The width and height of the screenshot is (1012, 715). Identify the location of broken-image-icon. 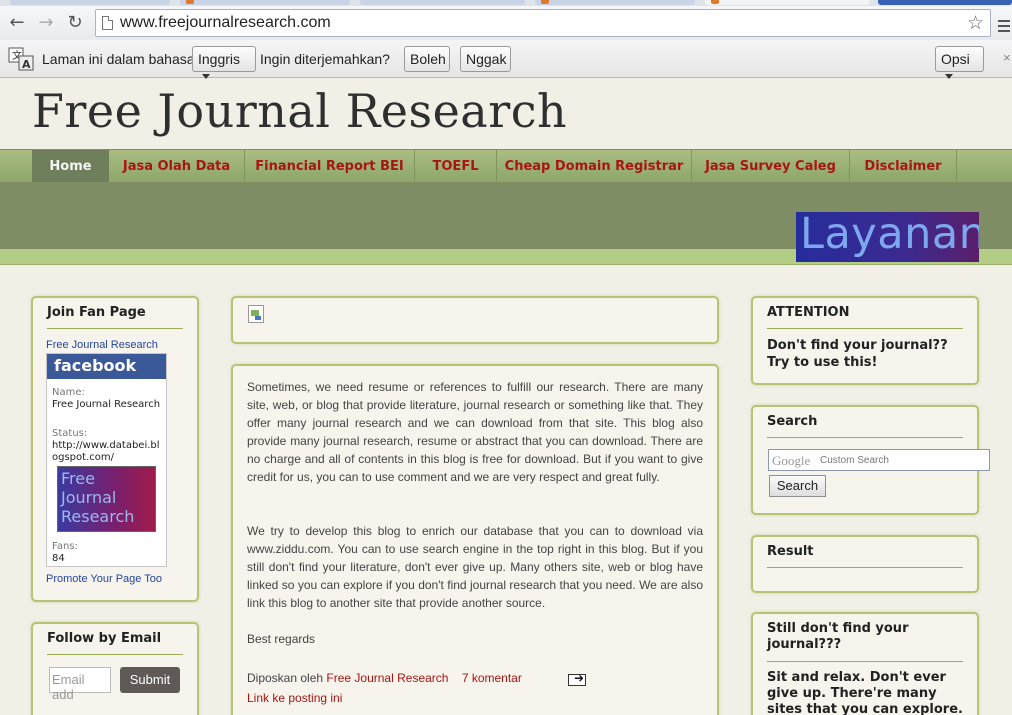
(256, 314).